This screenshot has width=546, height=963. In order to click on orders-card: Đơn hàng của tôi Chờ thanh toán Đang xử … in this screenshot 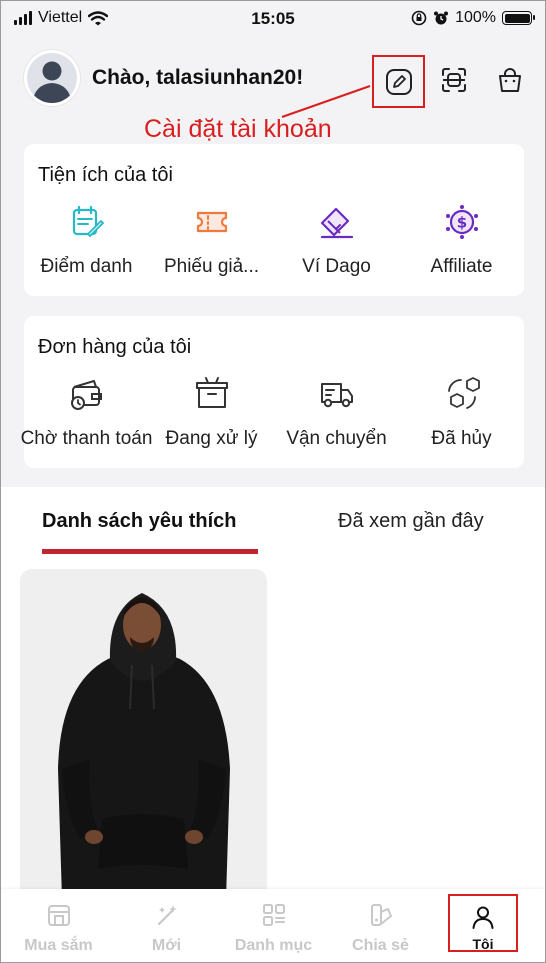, I will do `click(272, 392)`.